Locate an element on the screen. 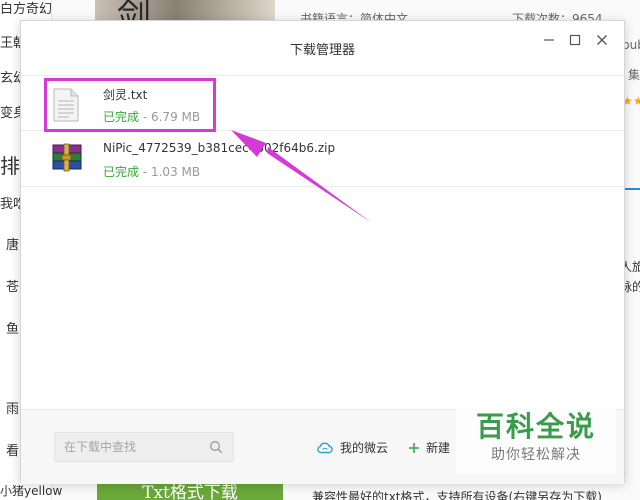 The image size is (640, 500). close-button is located at coordinates (602, 40).